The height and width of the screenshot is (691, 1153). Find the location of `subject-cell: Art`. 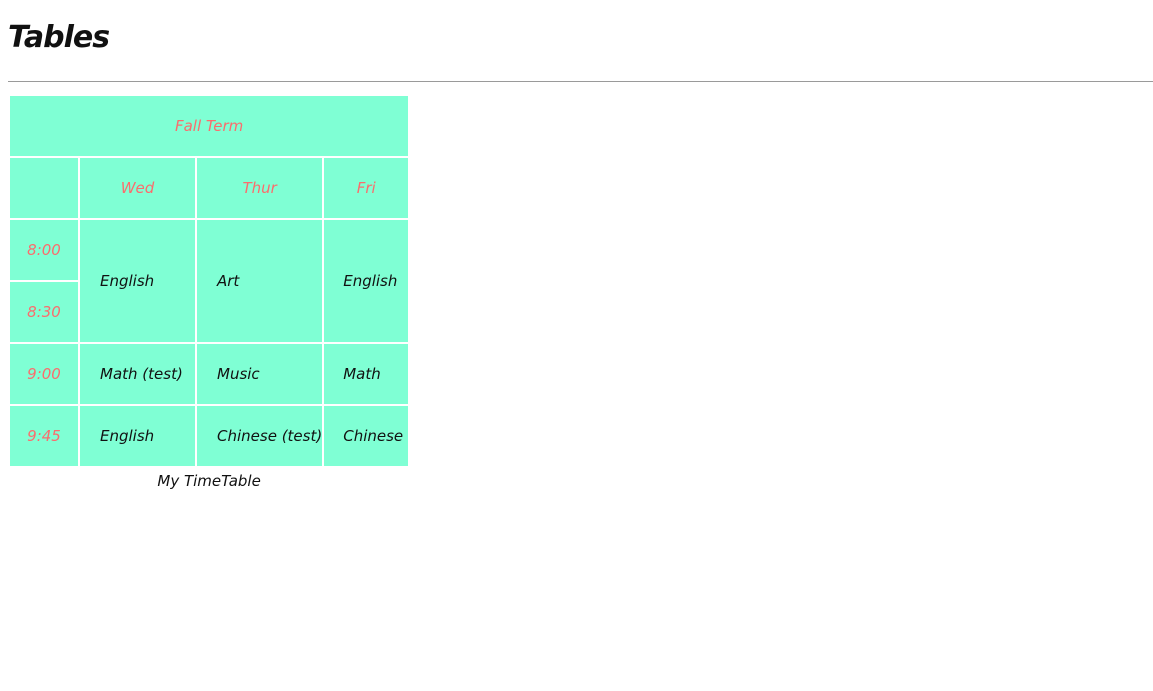

subject-cell: Art is located at coordinates (260, 281).